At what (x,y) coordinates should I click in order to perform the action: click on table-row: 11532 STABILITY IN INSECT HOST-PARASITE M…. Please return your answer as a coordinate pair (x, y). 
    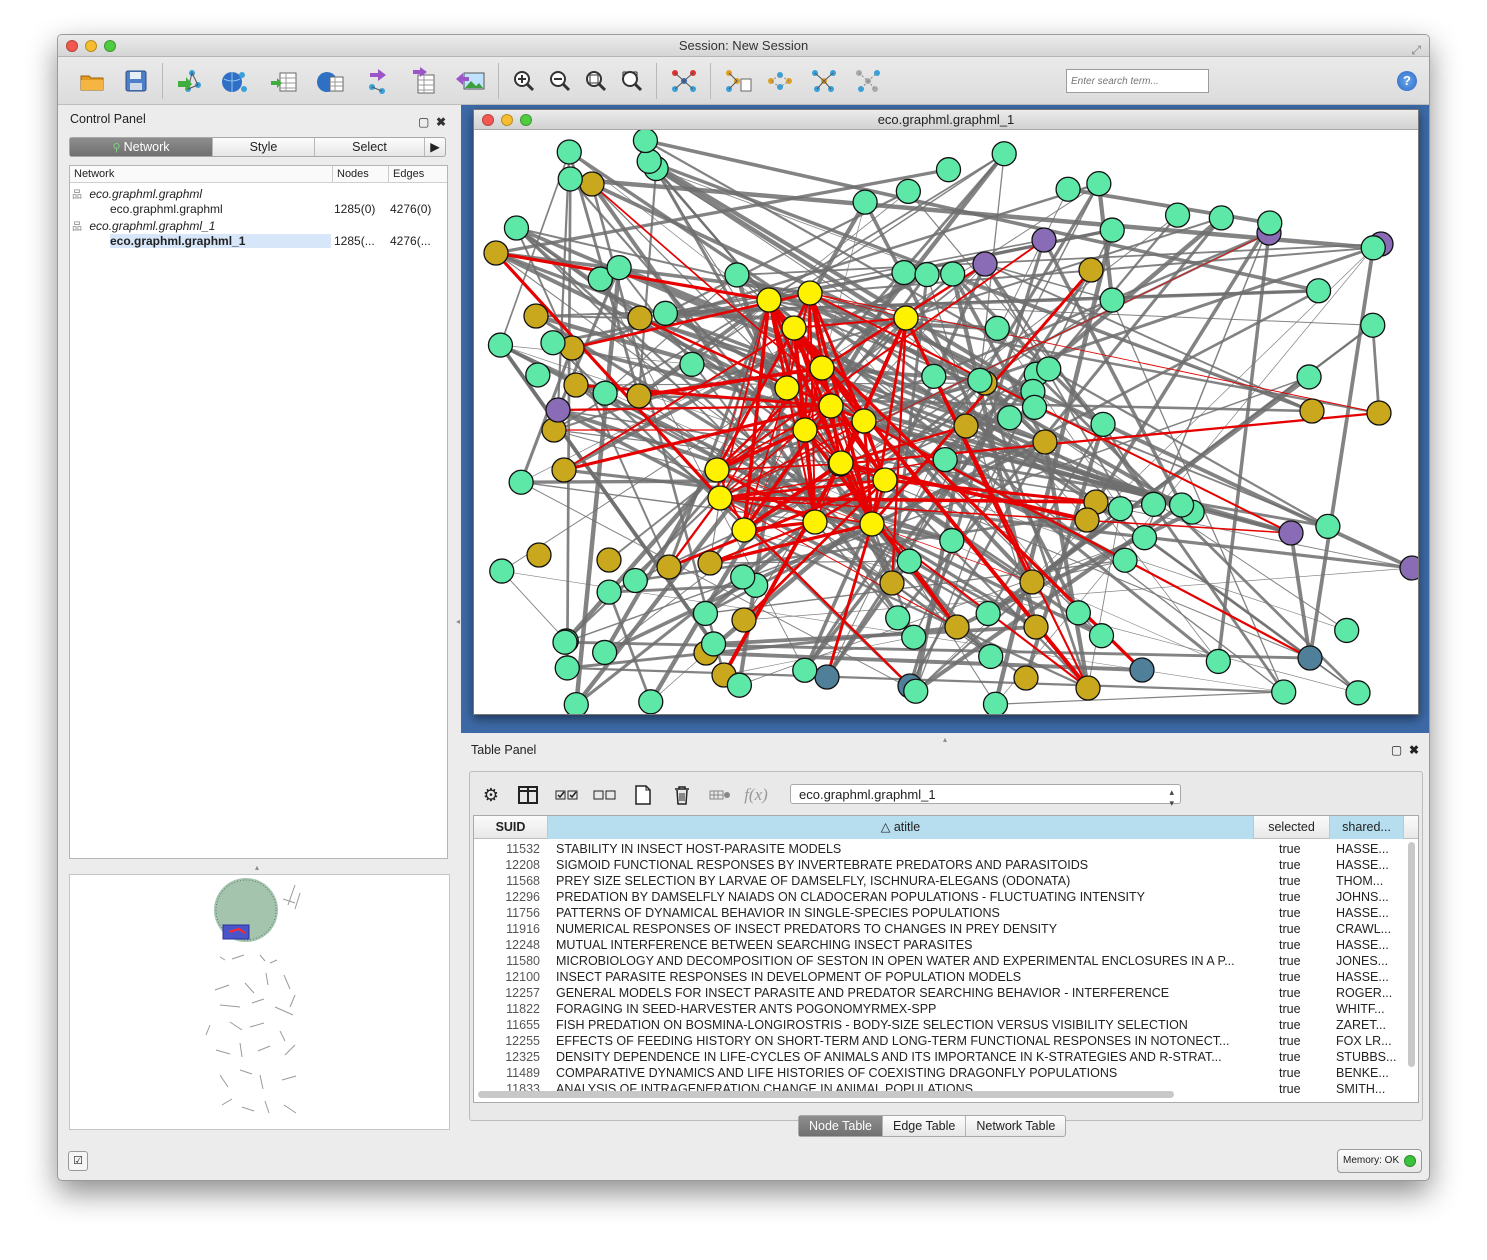
    Looking at the image, I should click on (939, 849).